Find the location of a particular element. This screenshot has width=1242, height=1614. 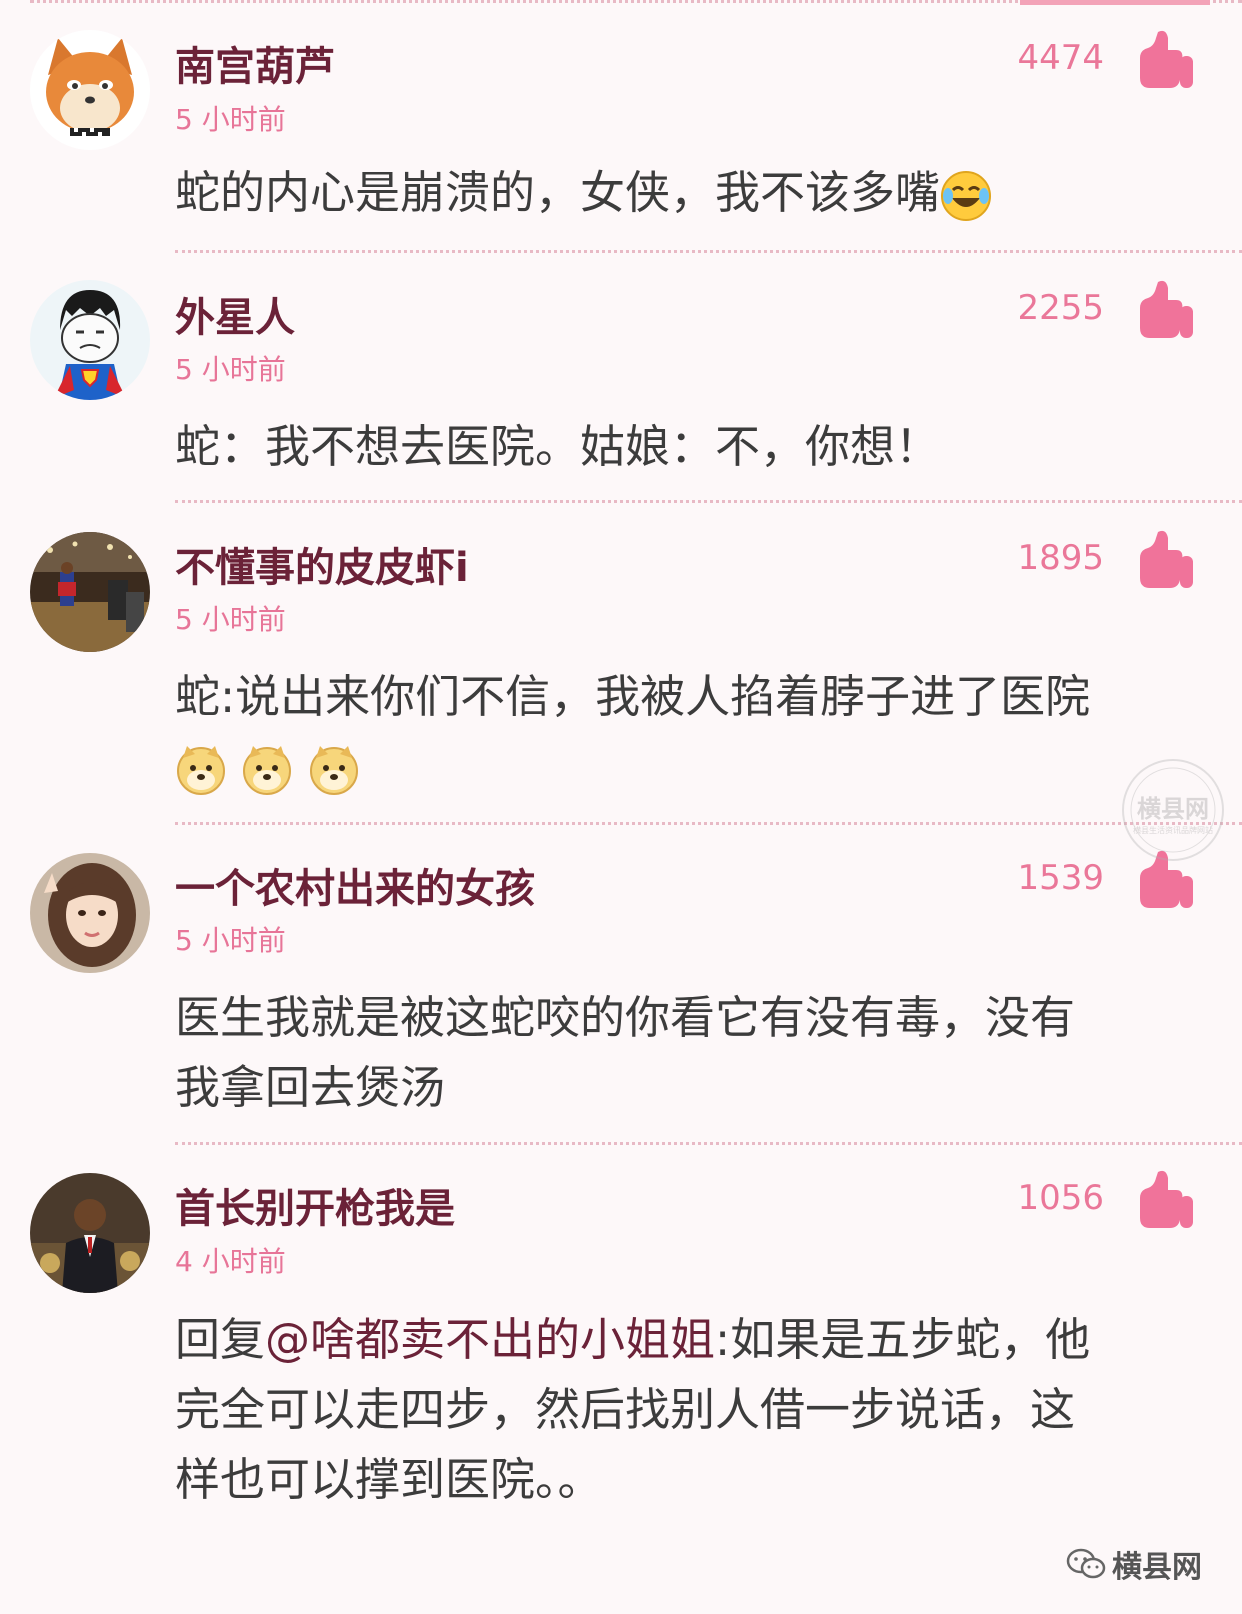

like-count: 1539 is located at coordinates (1060, 878).